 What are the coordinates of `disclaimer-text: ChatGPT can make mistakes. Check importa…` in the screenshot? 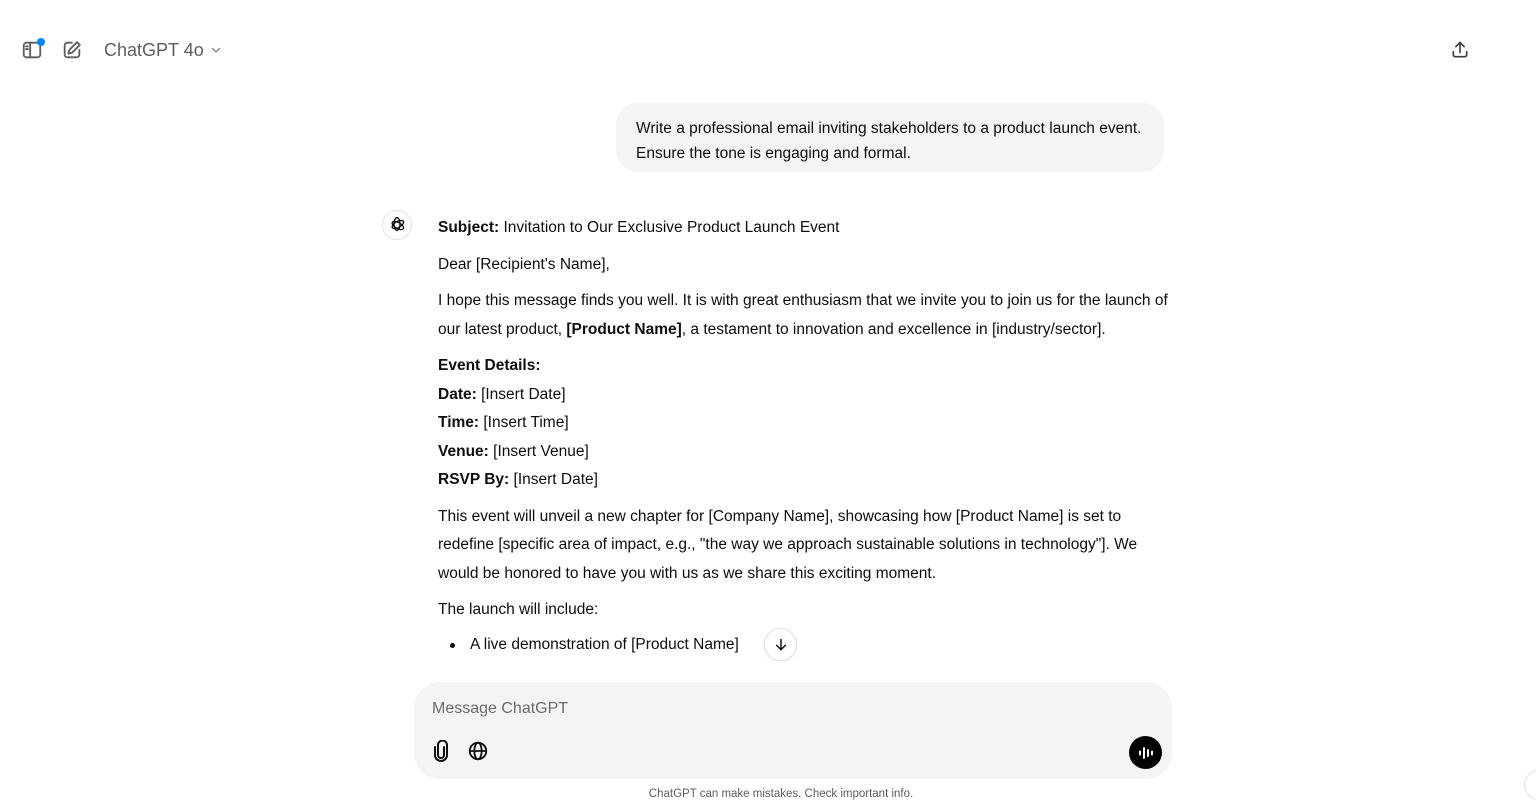 It's located at (781, 794).